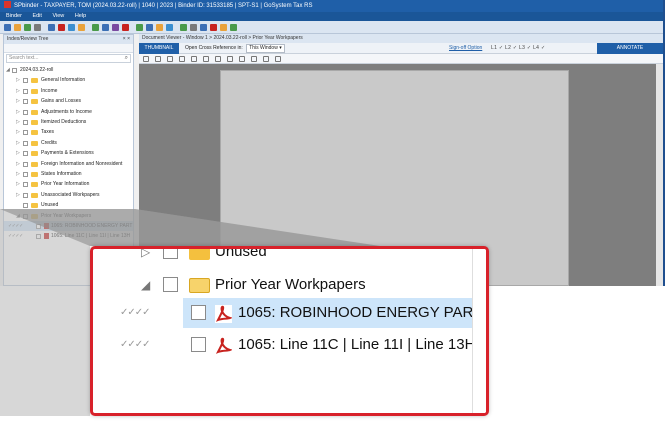 This screenshot has height=426, width=665. Describe the element at coordinates (82, 163) in the screenshot. I see `tree-item-label: Foreign Information and Nonresident` at that location.